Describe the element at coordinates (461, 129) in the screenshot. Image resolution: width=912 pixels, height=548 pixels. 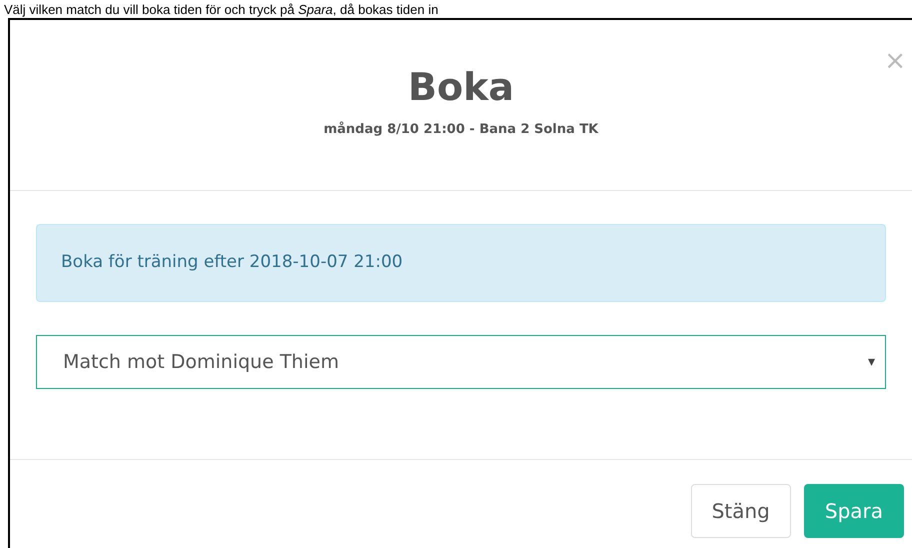
I see `modal-subtitle: måndag 8/10 21:00 - Bana 2 Solna TK` at that location.